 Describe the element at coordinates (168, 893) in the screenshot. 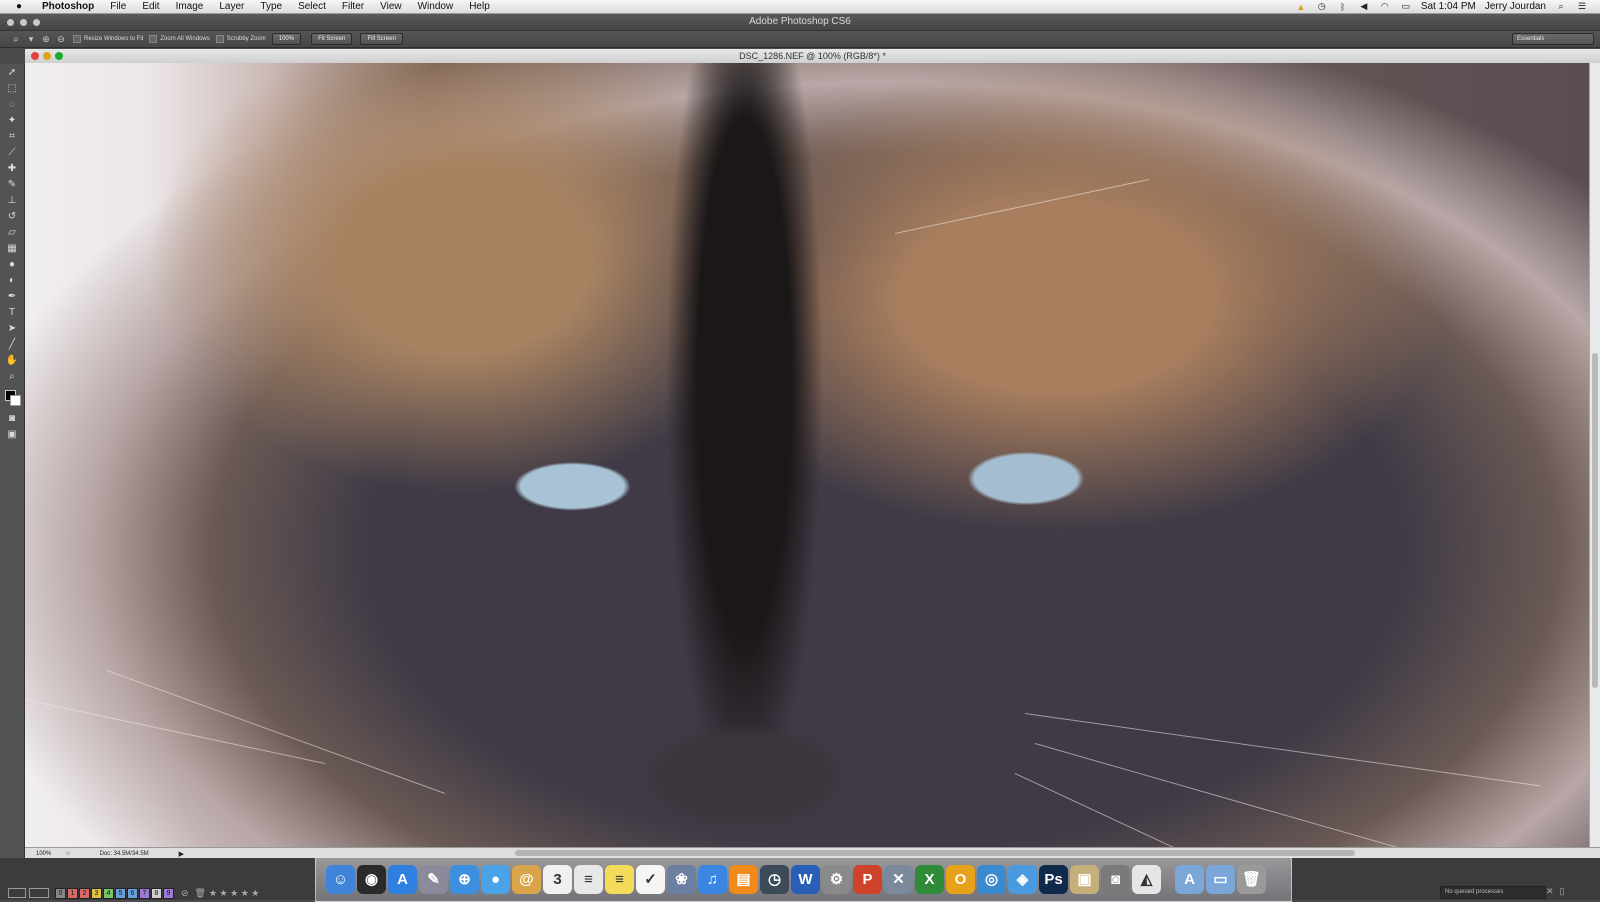

I see `label-9: 9` at that location.